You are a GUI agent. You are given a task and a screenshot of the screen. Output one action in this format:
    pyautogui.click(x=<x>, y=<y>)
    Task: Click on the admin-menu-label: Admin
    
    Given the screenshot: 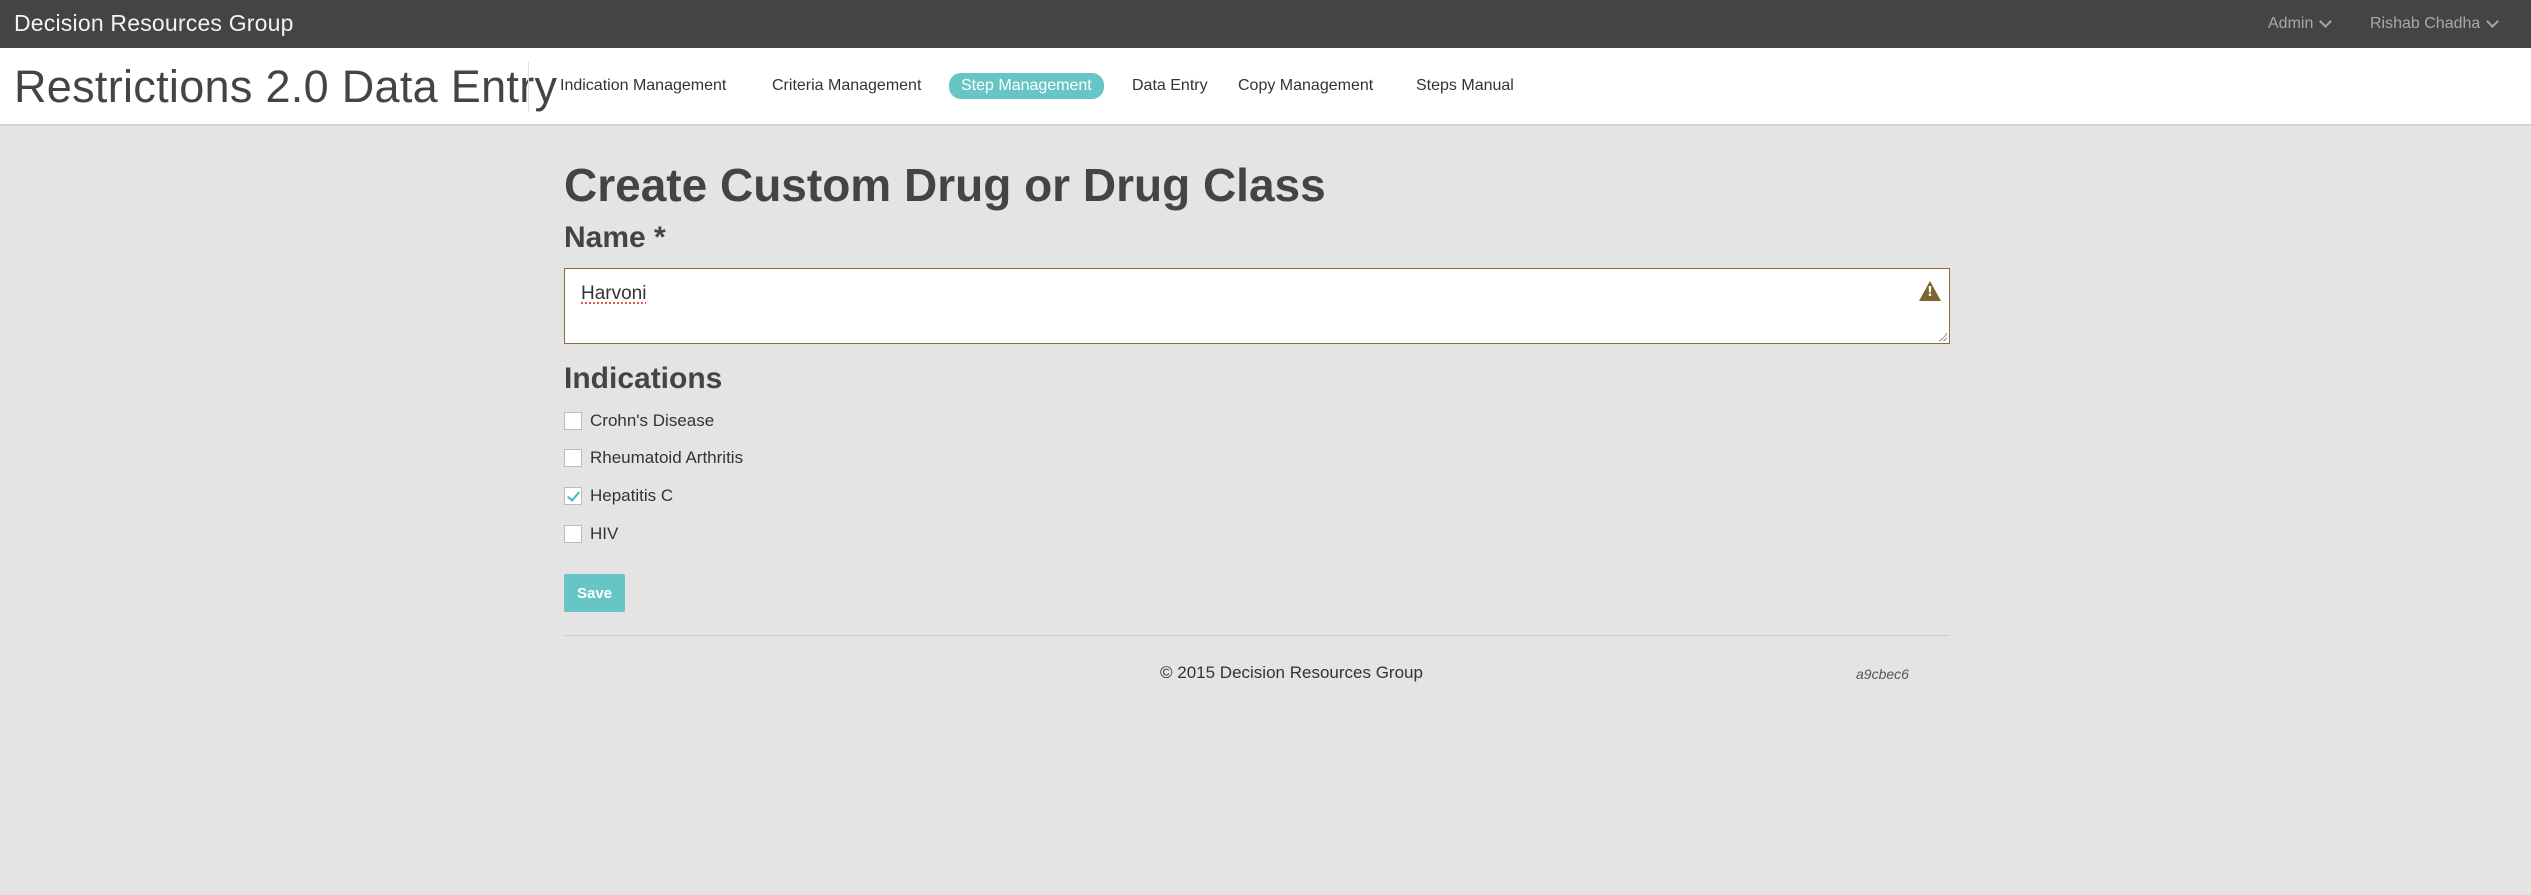 What is the action you would take?
    pyautogui.click(x=2291, y=23)
    